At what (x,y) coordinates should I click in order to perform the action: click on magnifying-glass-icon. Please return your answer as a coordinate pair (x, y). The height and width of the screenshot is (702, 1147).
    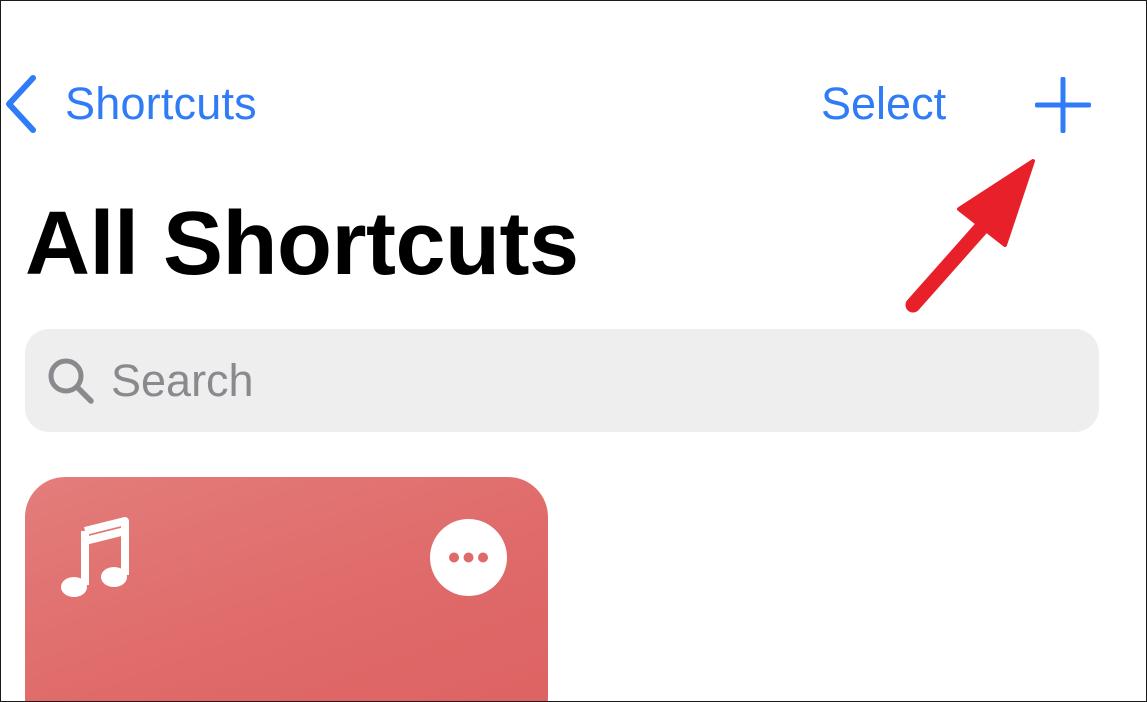
    Looking at the image, I should click on (71, 381).